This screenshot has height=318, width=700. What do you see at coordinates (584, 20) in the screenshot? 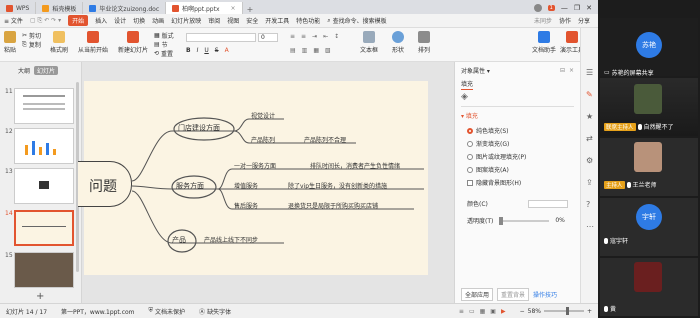
I see `share-button: 分享` at bounding box center [584, 20].